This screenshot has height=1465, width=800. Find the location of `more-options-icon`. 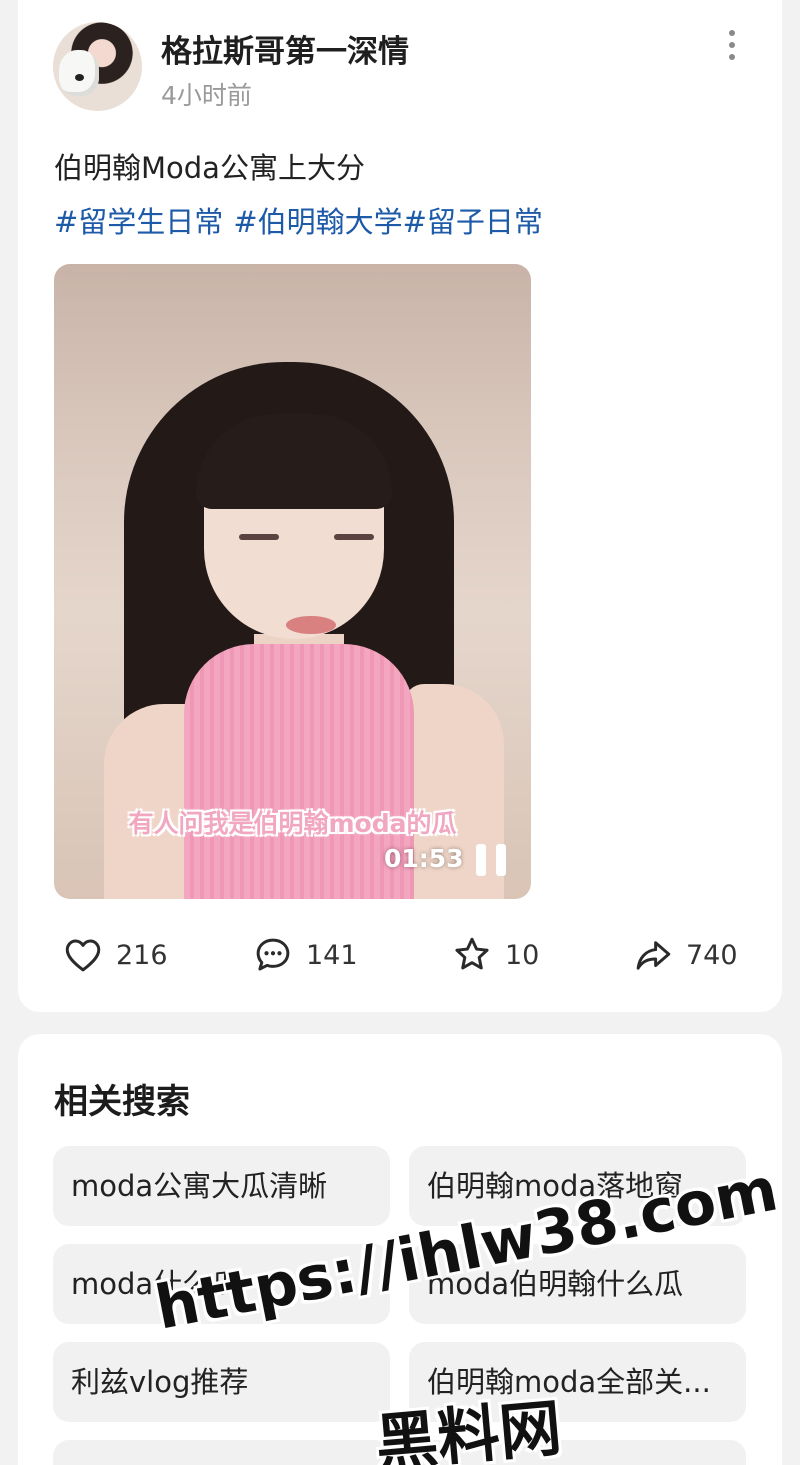

more-options-icon is located at coordinates (732, 47).